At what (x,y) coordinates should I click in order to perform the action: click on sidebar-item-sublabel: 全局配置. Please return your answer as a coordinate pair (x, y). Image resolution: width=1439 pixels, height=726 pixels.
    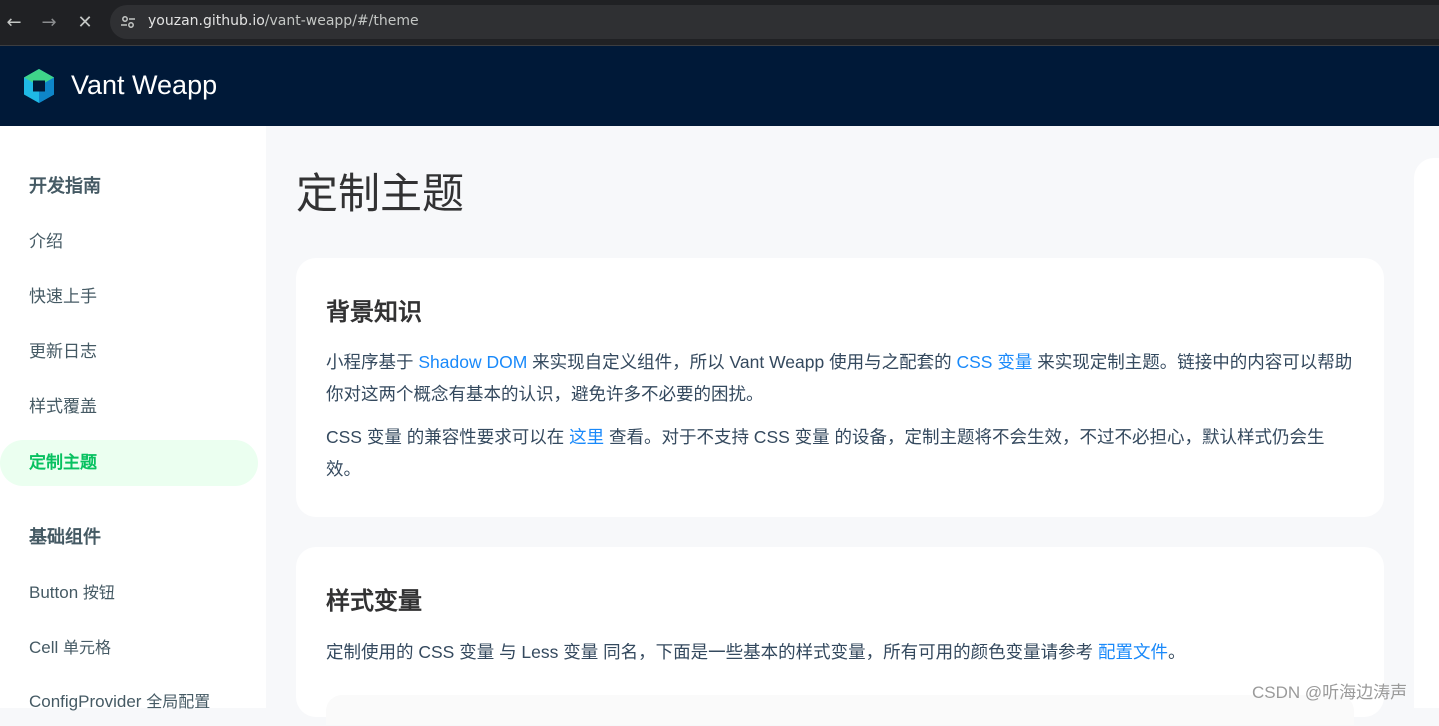
    Looking at the image, I should click on (178, 702).